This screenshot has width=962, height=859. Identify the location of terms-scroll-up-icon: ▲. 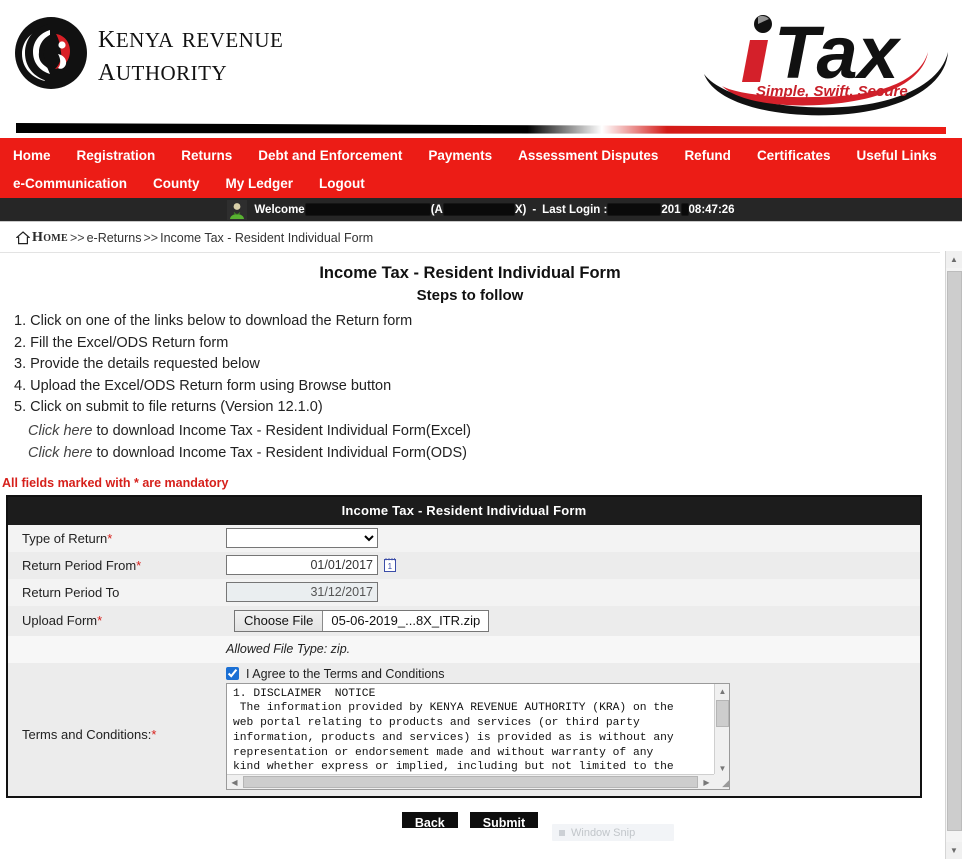
(722, 691).